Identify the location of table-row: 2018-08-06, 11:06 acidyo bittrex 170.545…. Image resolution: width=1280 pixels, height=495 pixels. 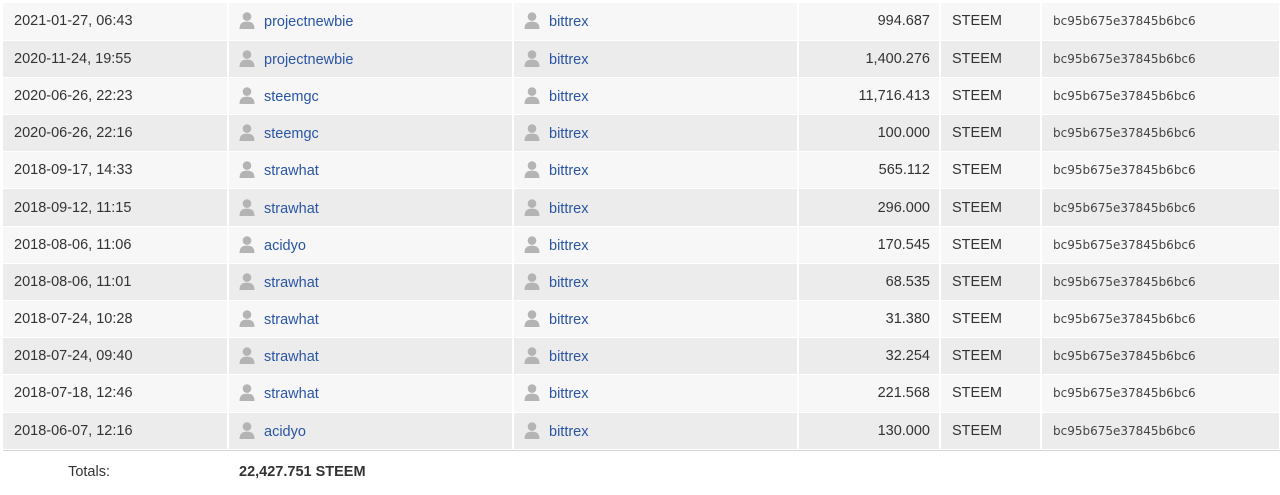
(641, 245).